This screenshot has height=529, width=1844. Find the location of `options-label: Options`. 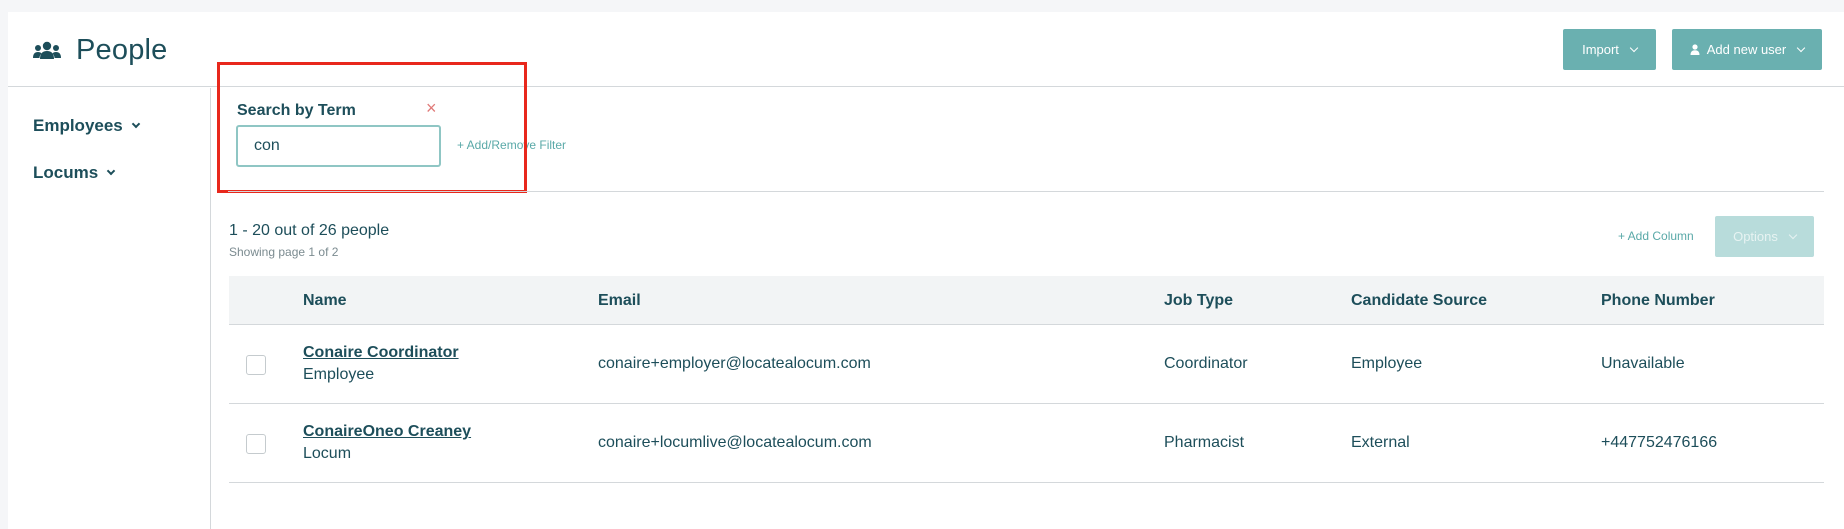

options-label: Options is located at coordinates (1755, 236).